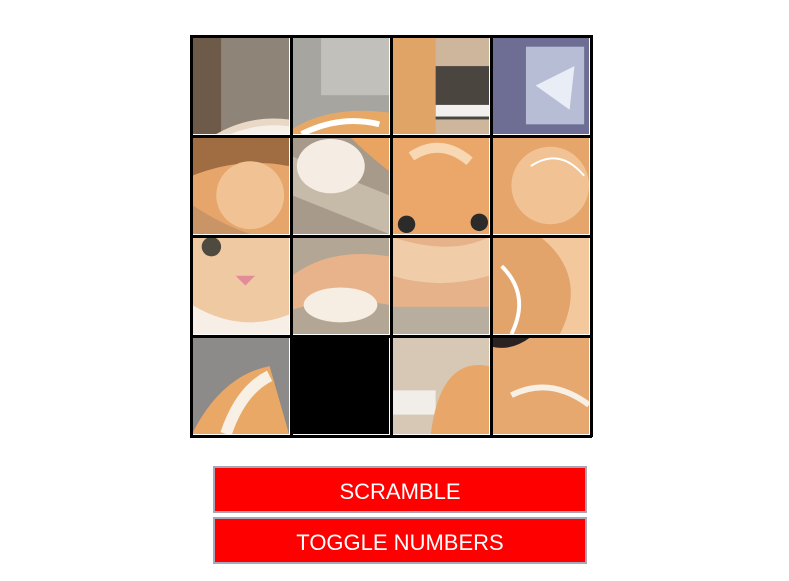  Describe the element at coordinates (340, 385) in the screenshot. I see `empty-tile` at that location.